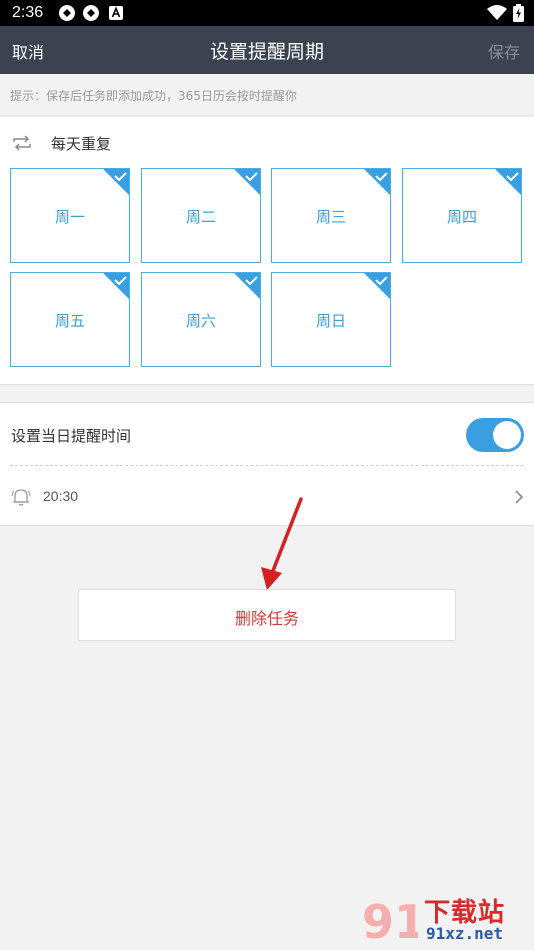 The height and width of the screenshot is (950, 534). I want to click on hint-bar: 提示：保存后任务即添加成功，365日历会按时提醒你, so click(267, 95).